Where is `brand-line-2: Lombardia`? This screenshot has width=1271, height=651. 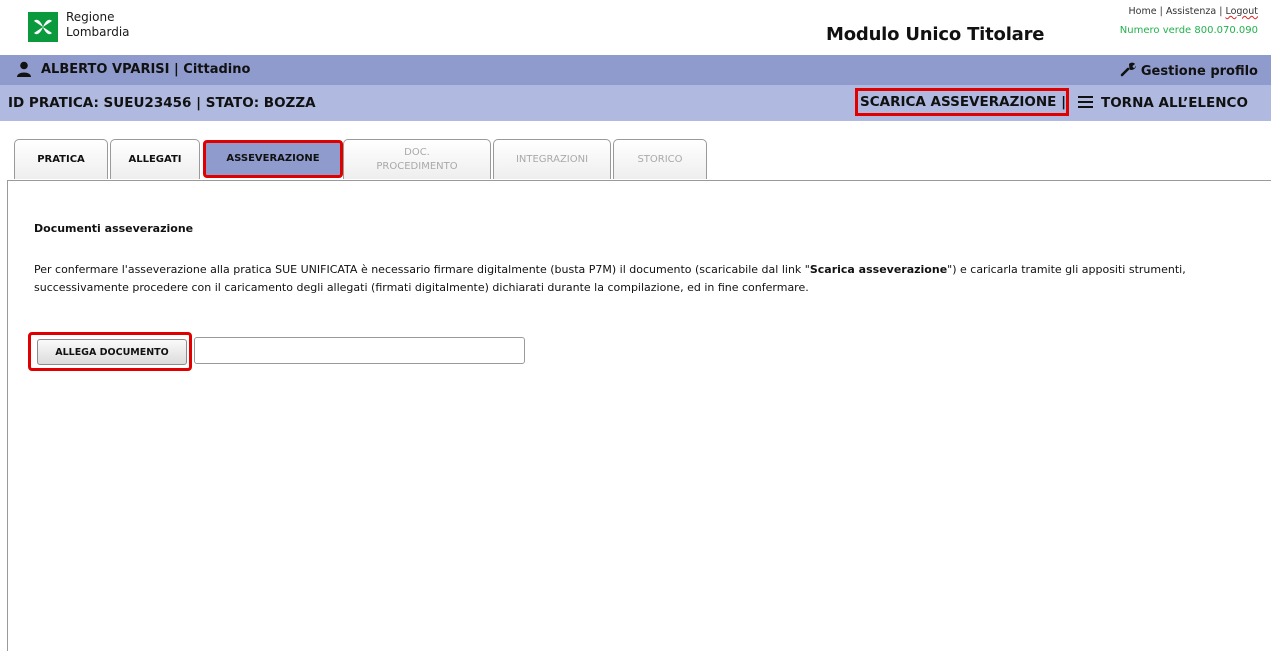 brand-line-2: Lombardia is located at coordinates (98, 32).